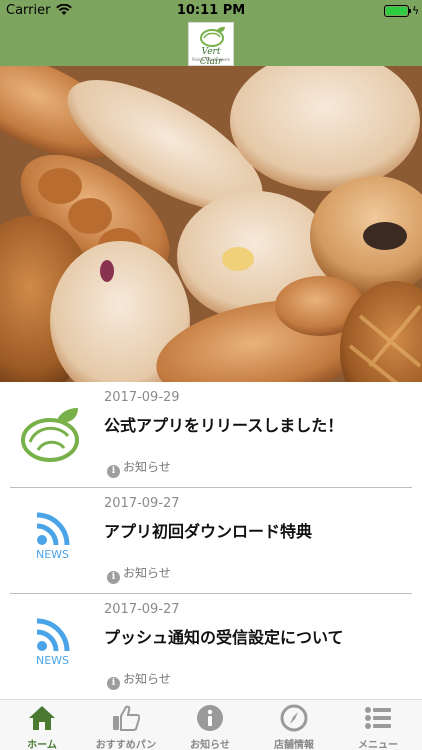  What do you see at coordinates (224, 425) in the screenshot?
I see `news-title: 公式アプリをリリースしました！` at bounding box center [224, 425].